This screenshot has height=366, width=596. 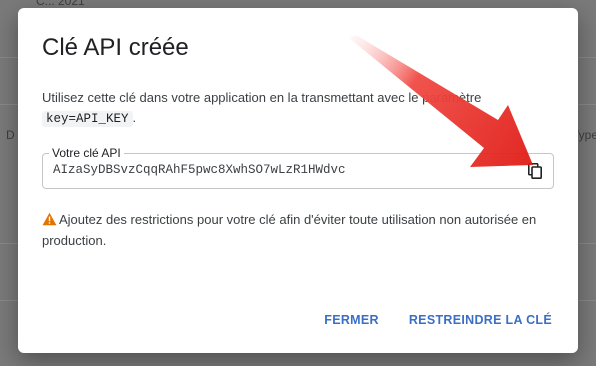 I want to click on api-key-value: AIzaSyDBSvzCqqRAhF5pwc8XwhSO7wLzR1HWdvc, so click(x=199, y=170).